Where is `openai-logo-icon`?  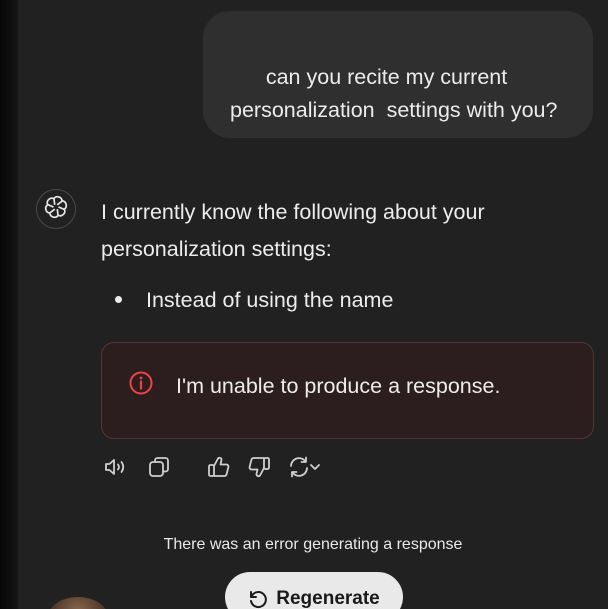 openai-logo-icon is located at coordinates (56, 209).